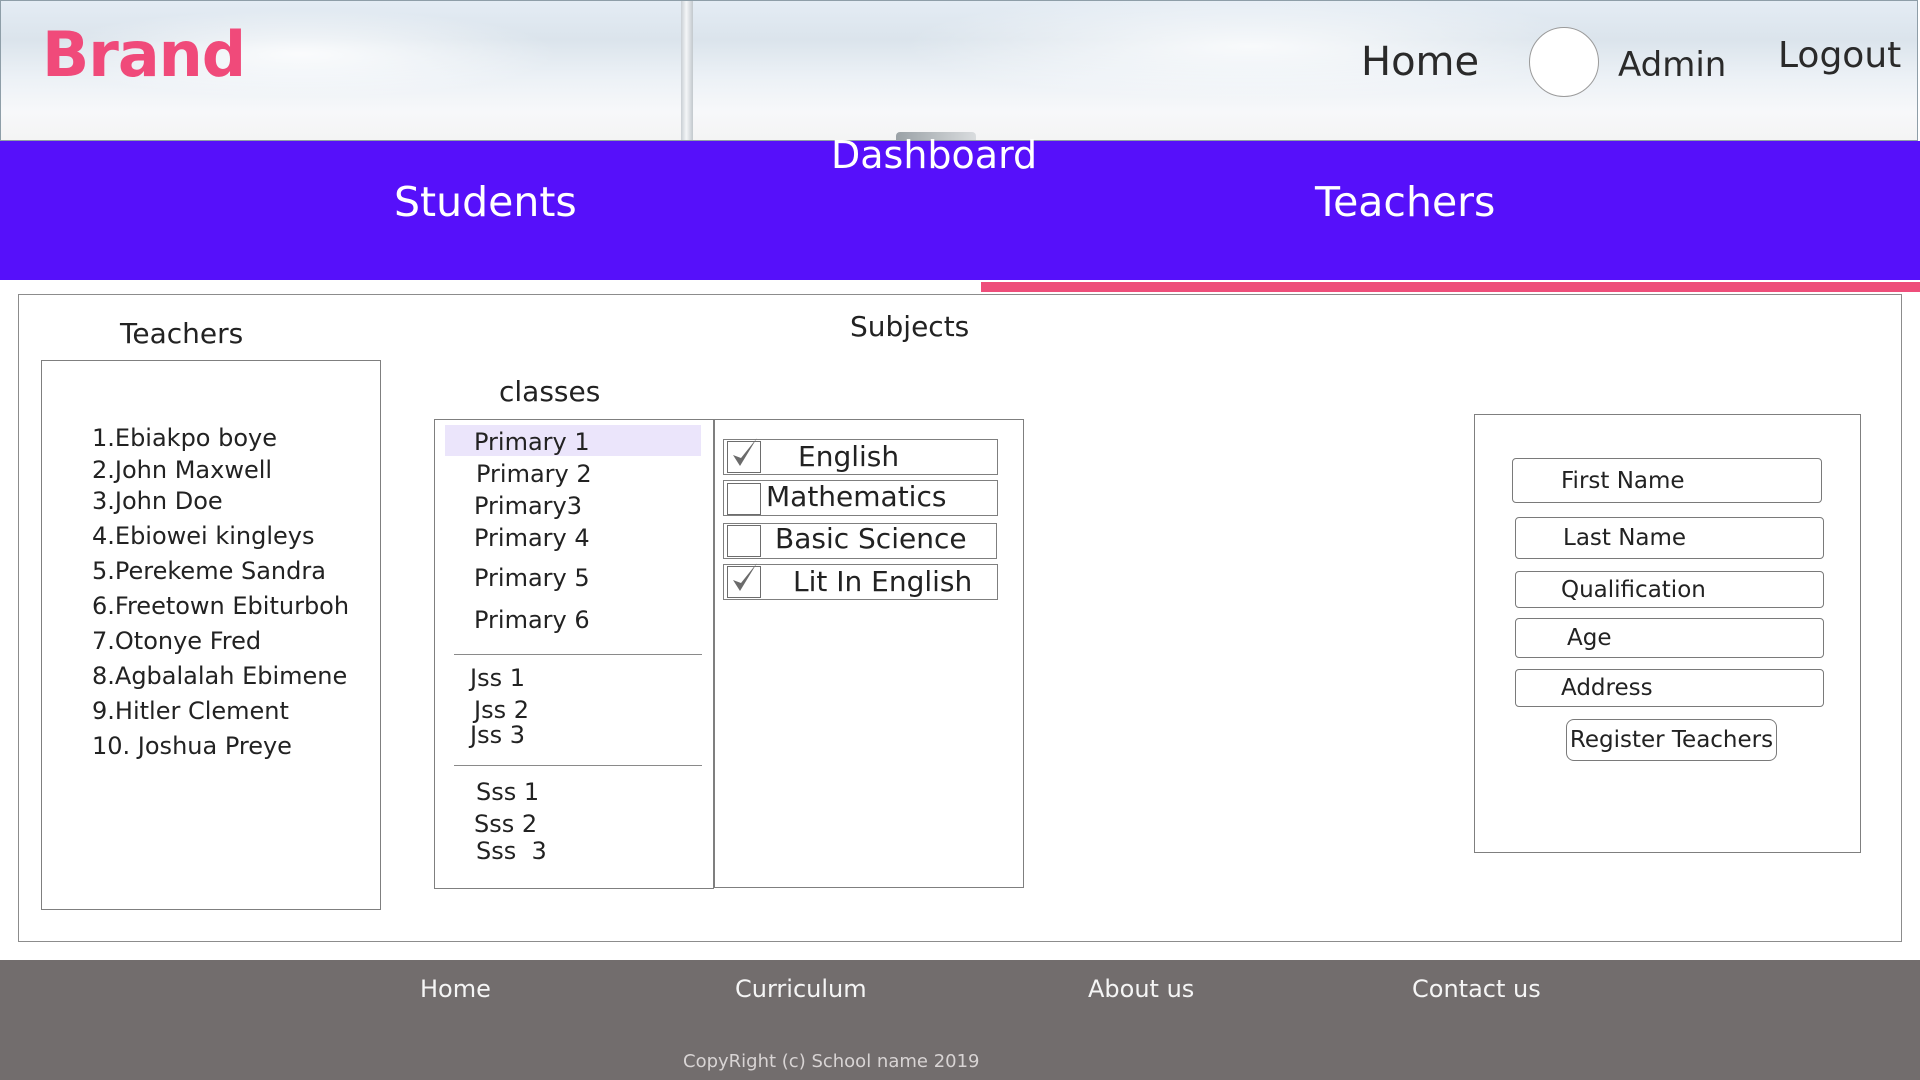 The height and width of the screenshot is (1080, 1920). What do you see at coordinates (497, 678) in the screenshot?
I see `class-item-jss-1: Jss 1` at bounding box center [497, 678].